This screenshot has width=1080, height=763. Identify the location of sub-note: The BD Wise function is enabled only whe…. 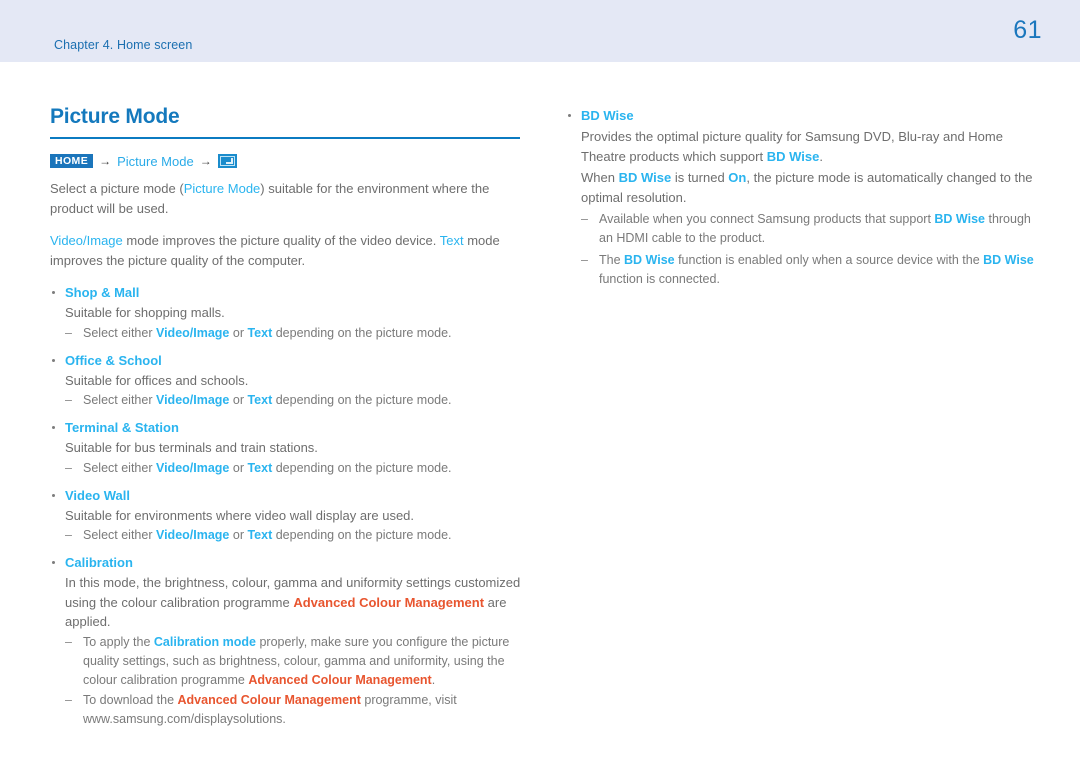
(808, 270).